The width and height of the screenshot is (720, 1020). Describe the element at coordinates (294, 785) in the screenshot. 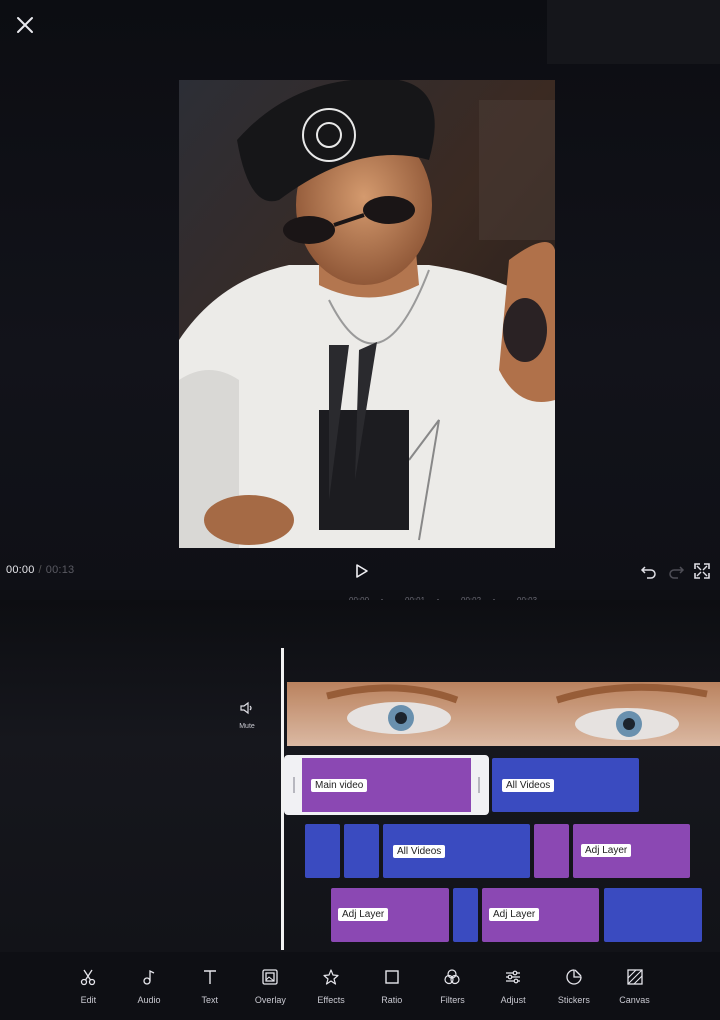

I see `clip-left-handle` at that location.